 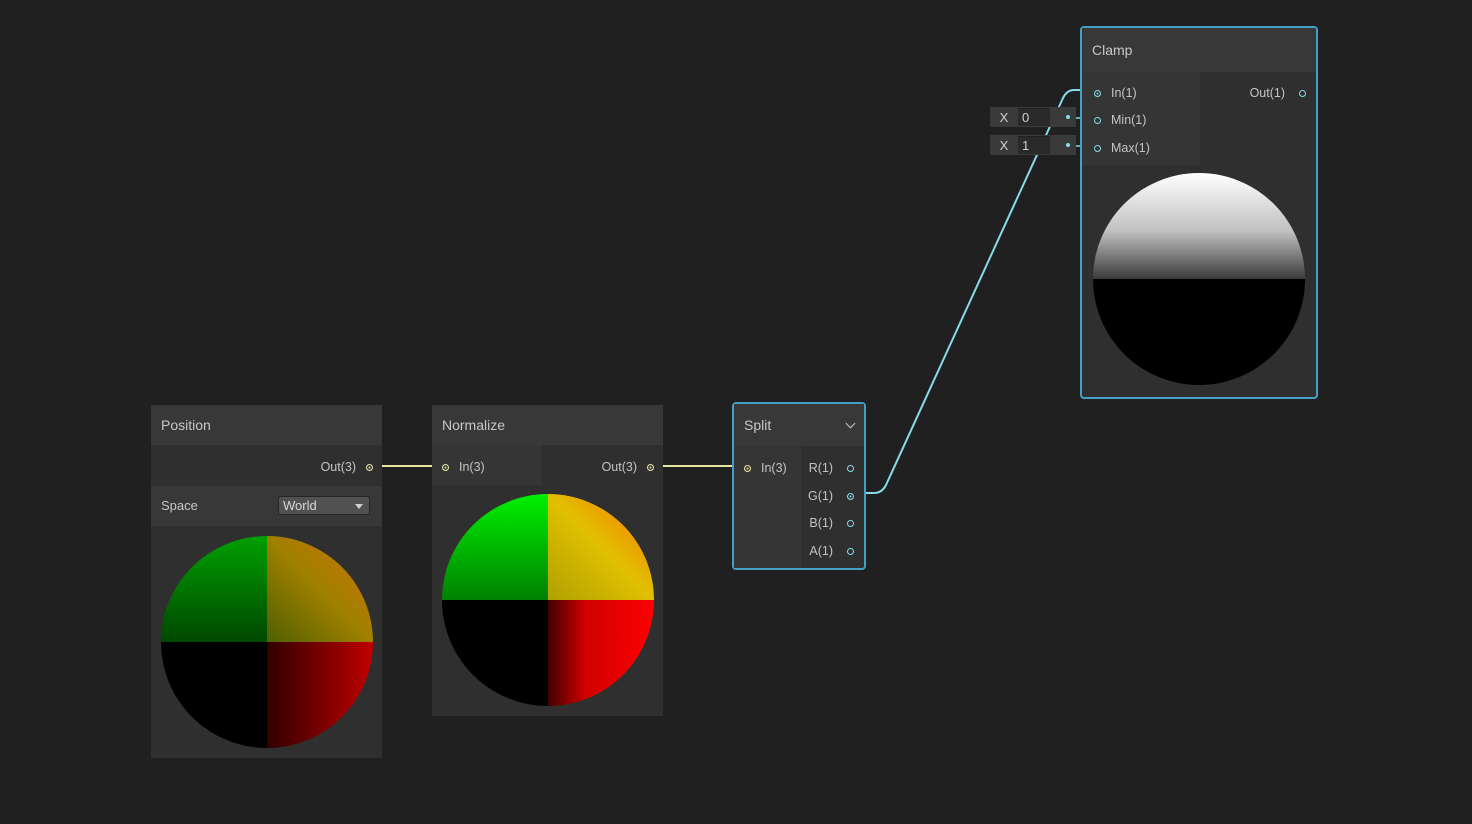 I want to click on input-port-in: In(1), so click(x=1115, y=93).